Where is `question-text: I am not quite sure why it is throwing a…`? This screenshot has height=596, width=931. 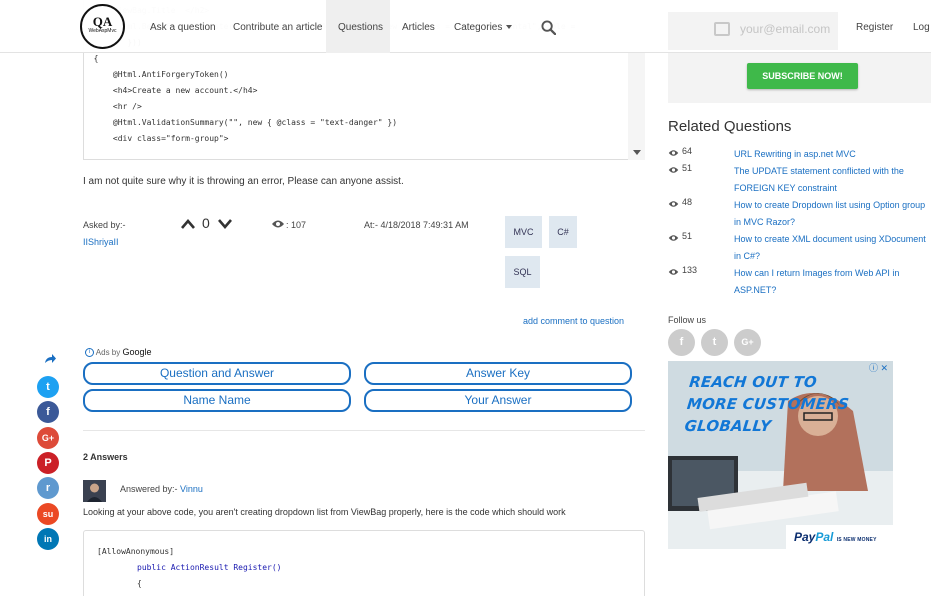
question-text: I am not quite sure why it is throwing a… is located at coordinates (243, 181).